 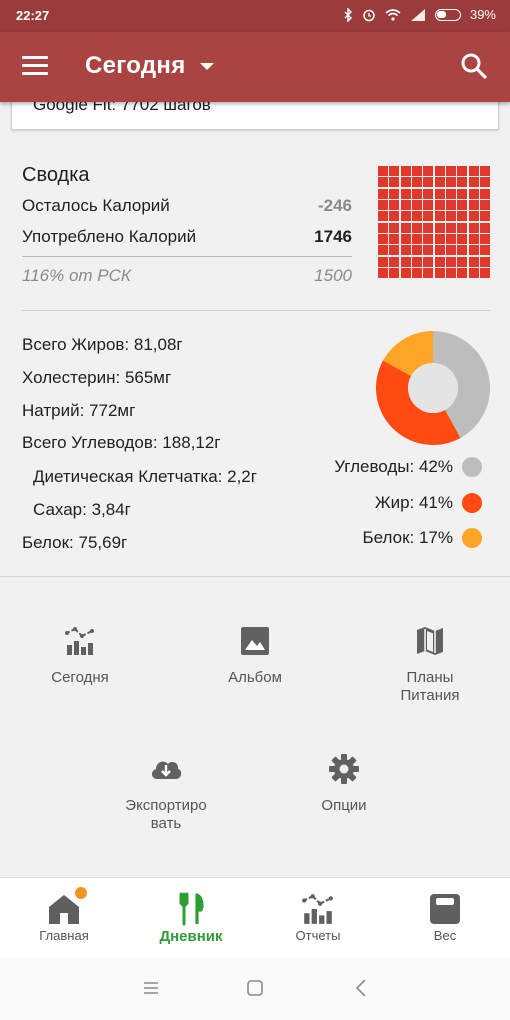 What do you see at coordinates (445, 909) in the screenshot?
I see `scale-icon` at bounding box center [445, 909].